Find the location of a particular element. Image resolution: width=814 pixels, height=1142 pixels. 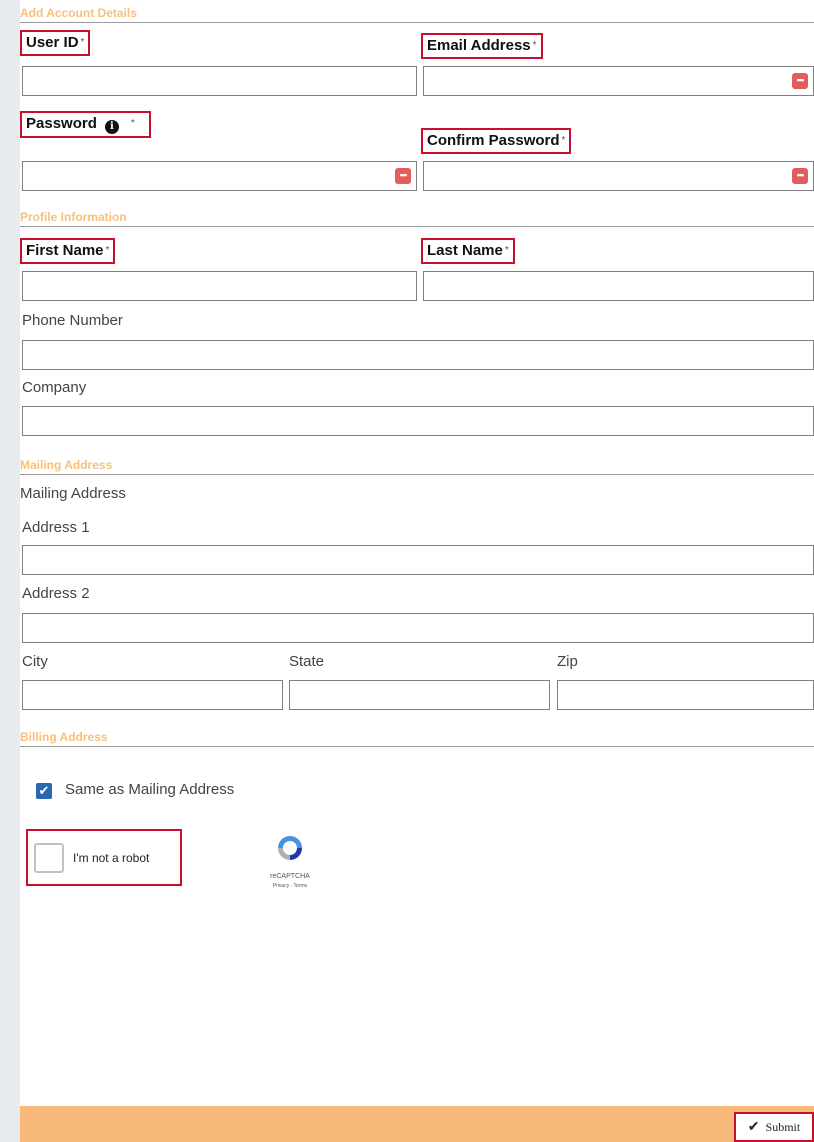

address2-label: Address 2 is located at coordinates (56, 593).